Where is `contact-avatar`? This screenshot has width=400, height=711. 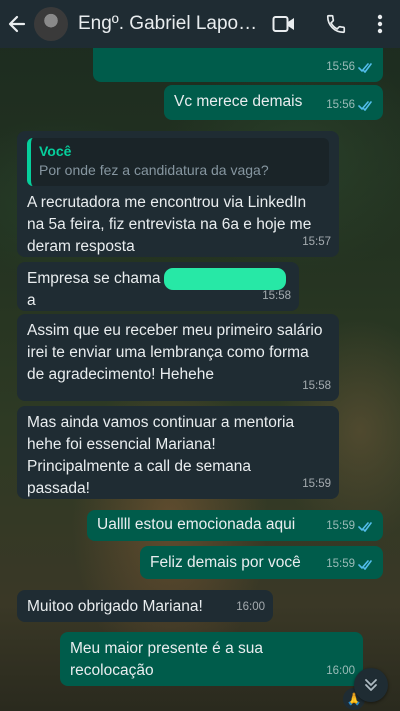 contact-avatar is located at coordinates (51, 24).